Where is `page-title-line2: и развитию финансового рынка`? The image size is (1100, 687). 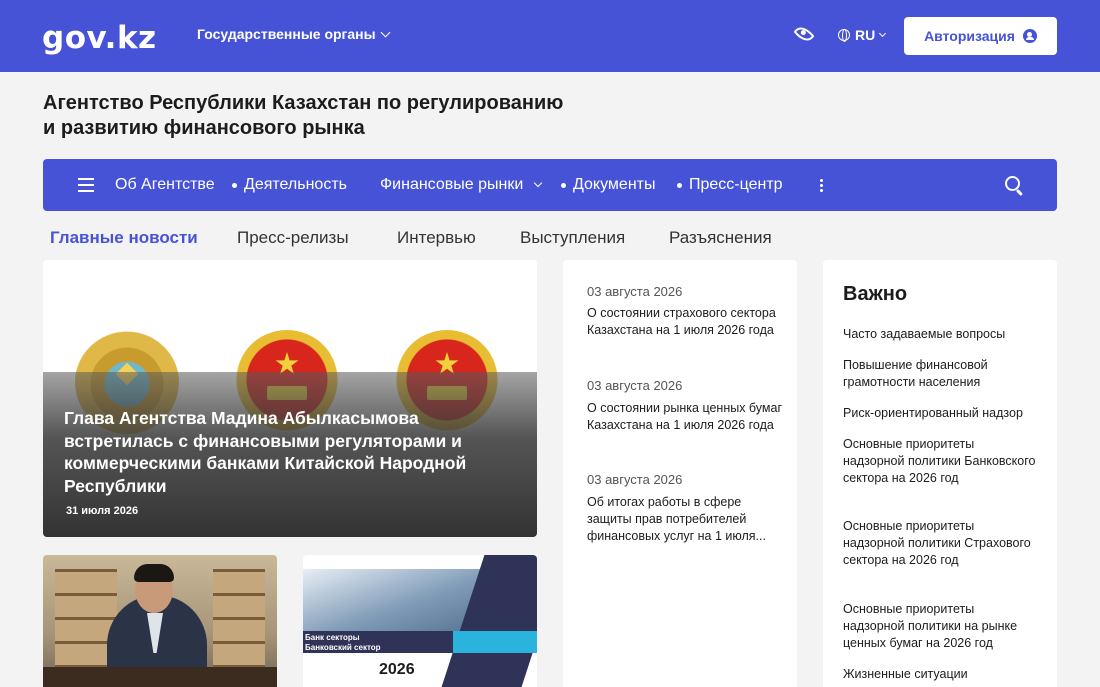
page-title-line2: и развитию финансового рынка is located at coordinates (204, 128).